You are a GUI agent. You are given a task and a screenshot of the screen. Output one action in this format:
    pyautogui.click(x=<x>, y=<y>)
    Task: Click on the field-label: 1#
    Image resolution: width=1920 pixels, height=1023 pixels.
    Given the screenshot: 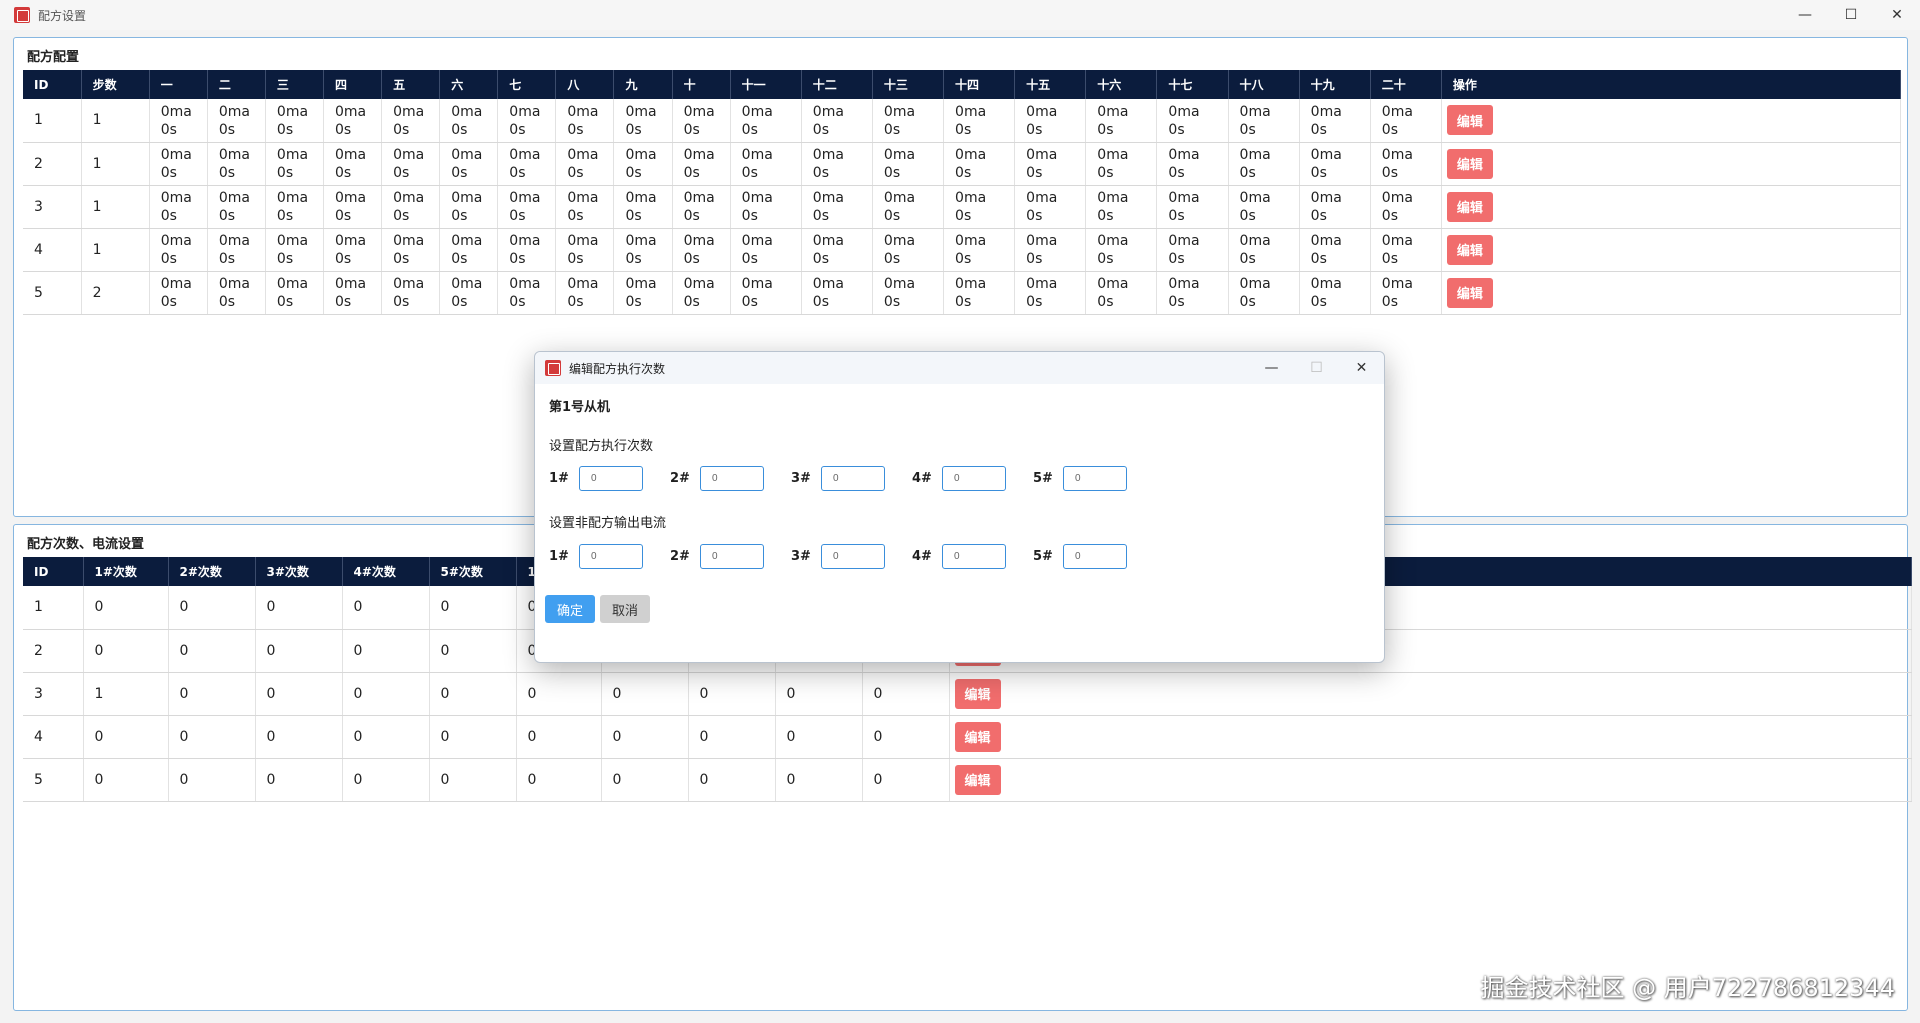 What is the action you would take?
    pyautogui.click(x=559, y=478)
    